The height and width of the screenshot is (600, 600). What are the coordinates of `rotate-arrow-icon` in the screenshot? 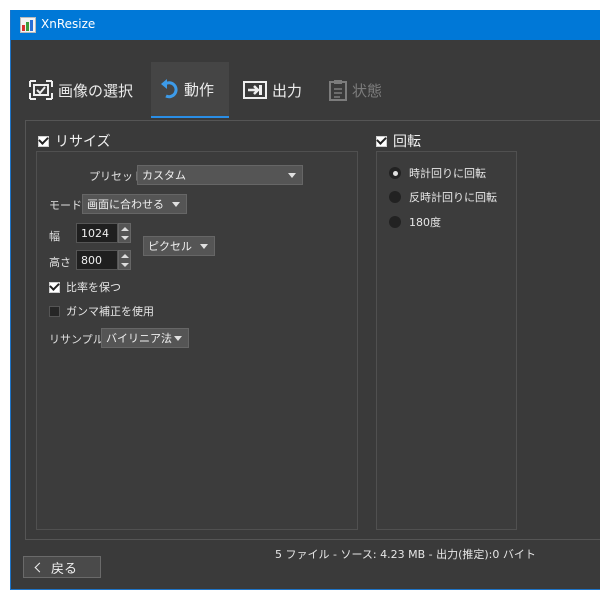 It's located at (169, 89).